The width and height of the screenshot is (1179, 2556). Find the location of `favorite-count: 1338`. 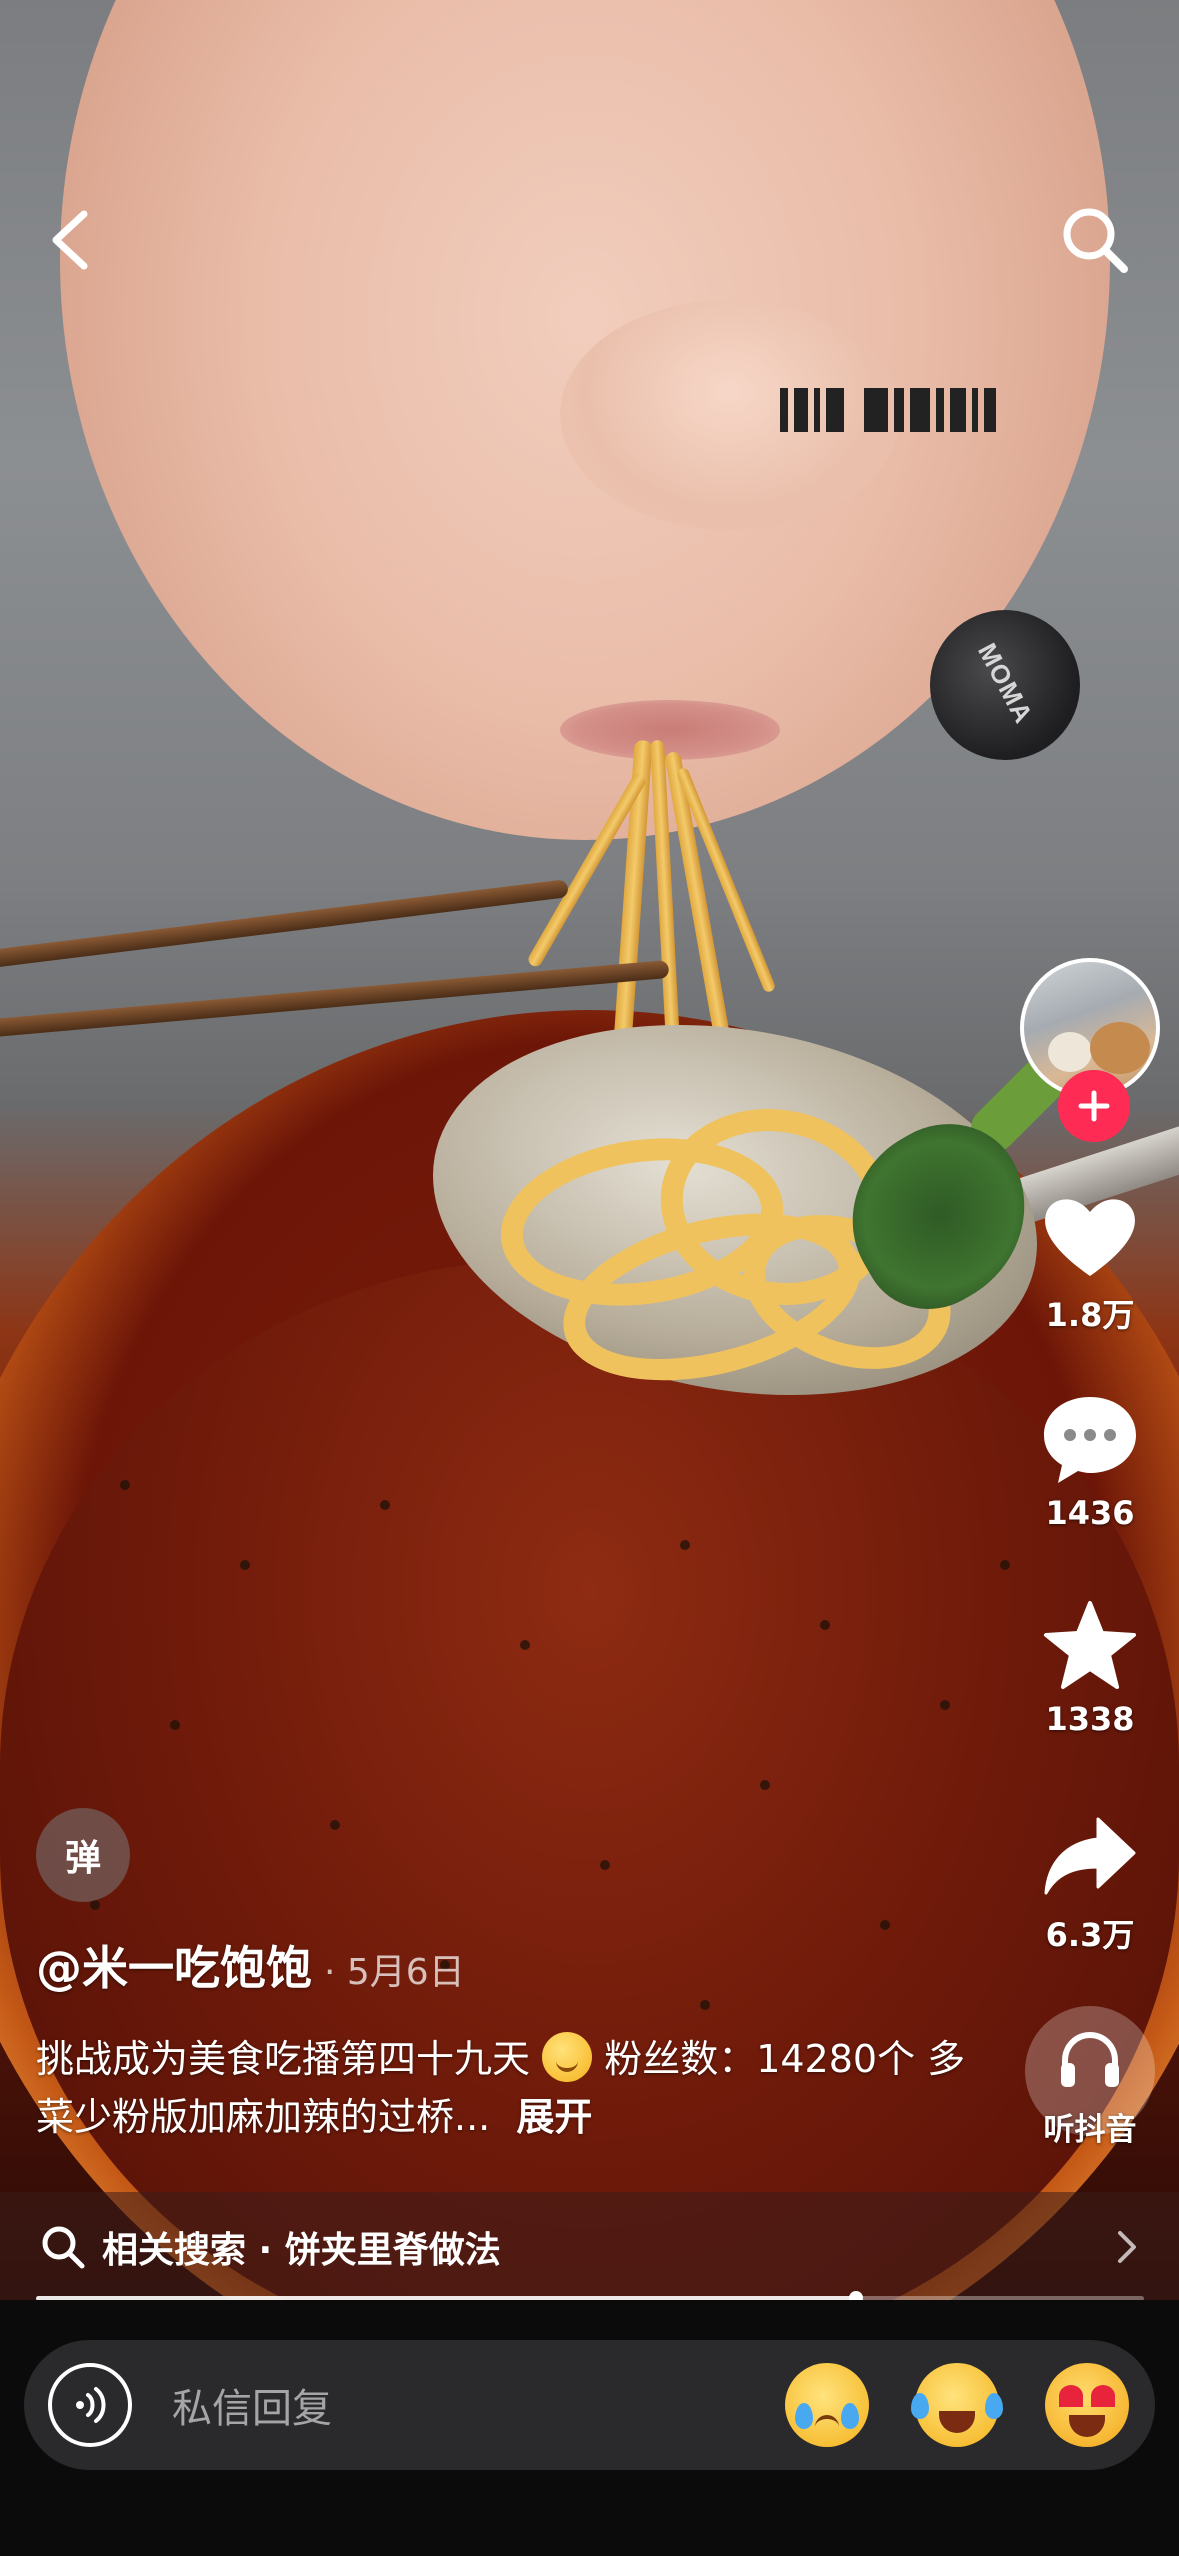

favorite-count: 1338 is located at coordinates (1090, 1719).